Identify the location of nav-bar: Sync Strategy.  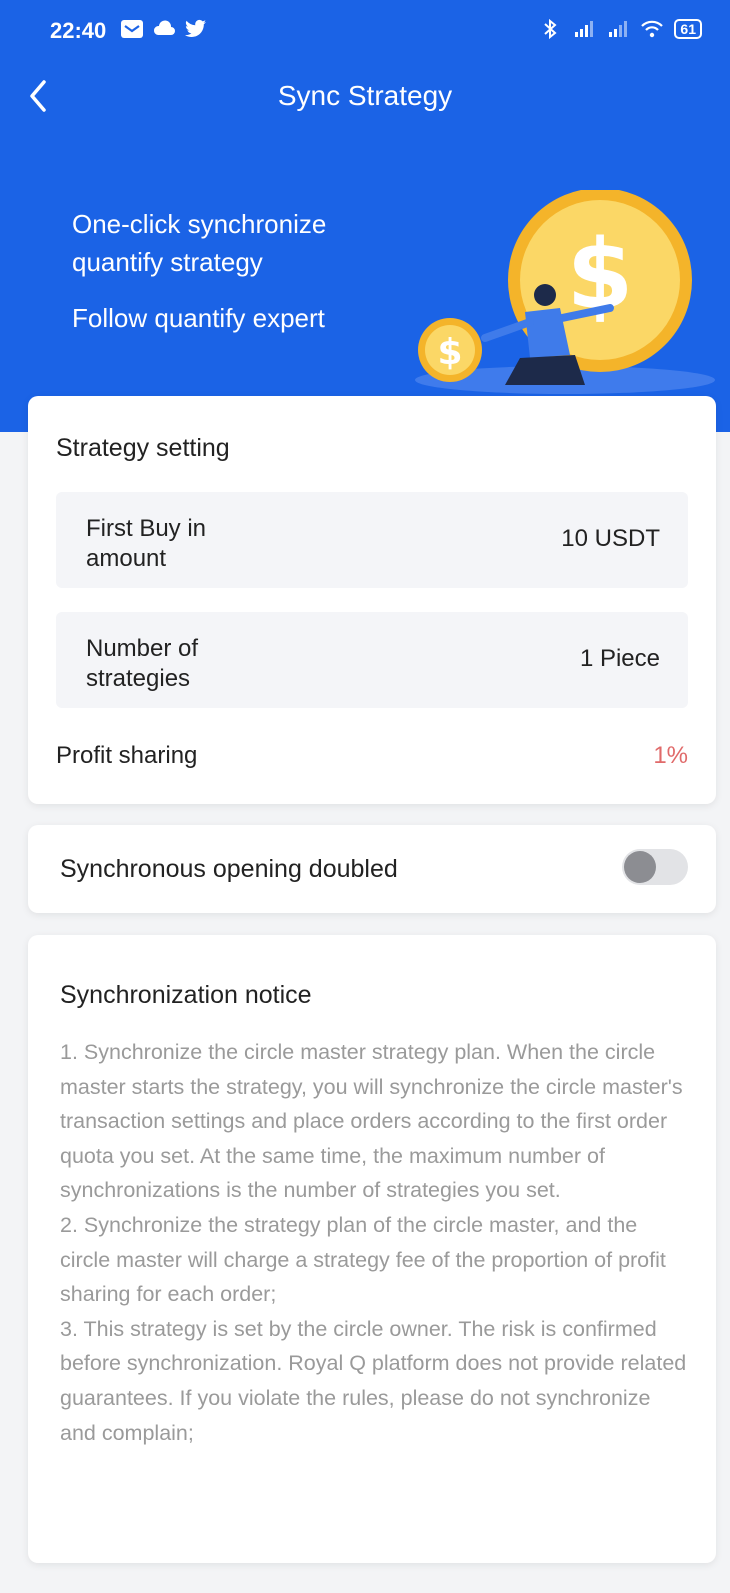
(365, 95).